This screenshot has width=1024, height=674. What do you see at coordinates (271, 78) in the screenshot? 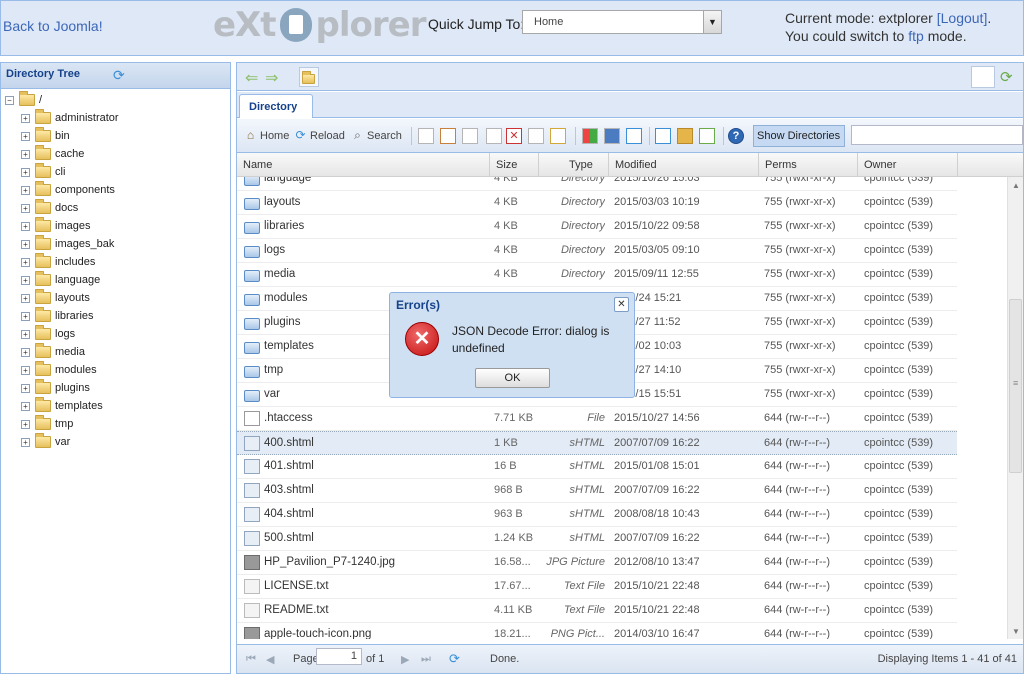
I see `forward-arrow-icon: ⇒` at bounding box center [271, 78].